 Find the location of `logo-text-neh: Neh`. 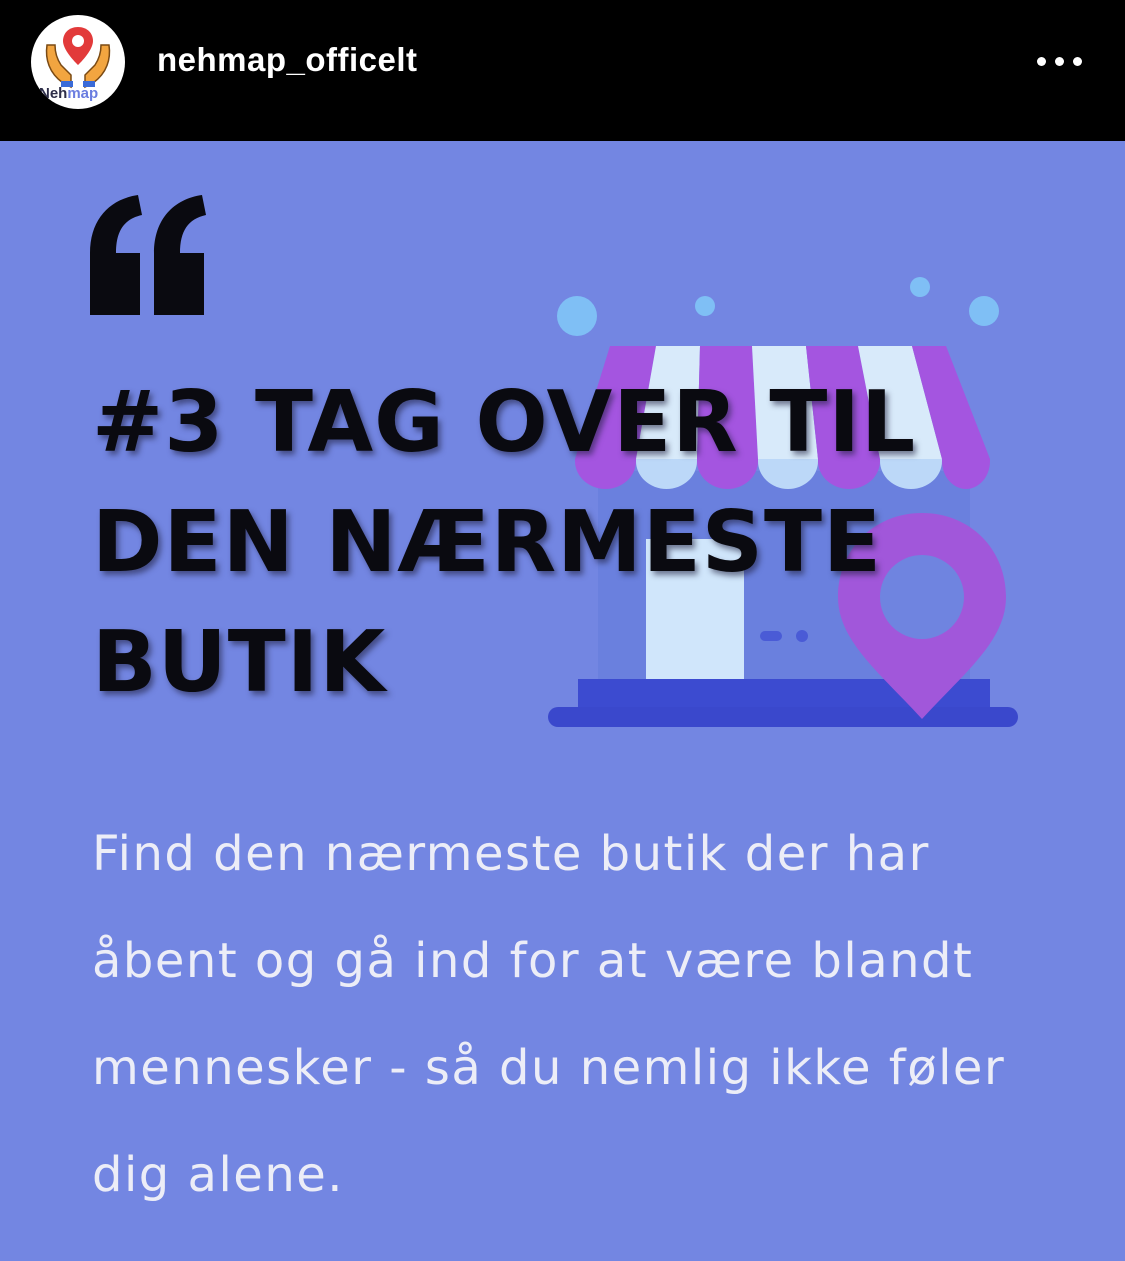

logo-text-neh: Neh is located at coordinates (53, 93).